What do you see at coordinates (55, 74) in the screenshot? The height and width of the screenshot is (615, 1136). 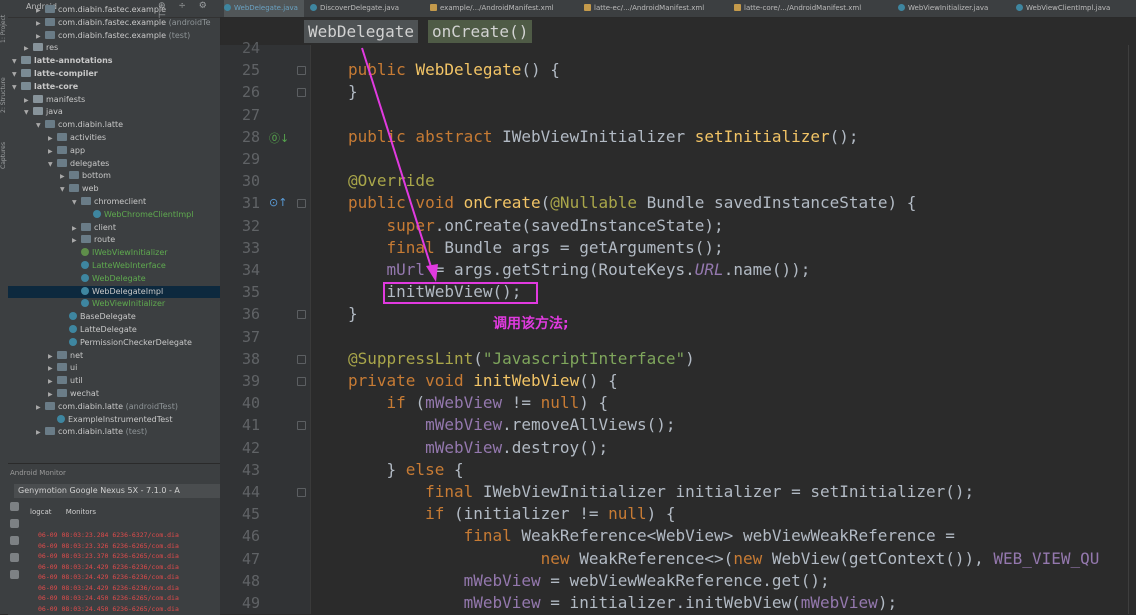 I see `tree-item: ▼ latte-compiler` at bounding box center [55, 74].